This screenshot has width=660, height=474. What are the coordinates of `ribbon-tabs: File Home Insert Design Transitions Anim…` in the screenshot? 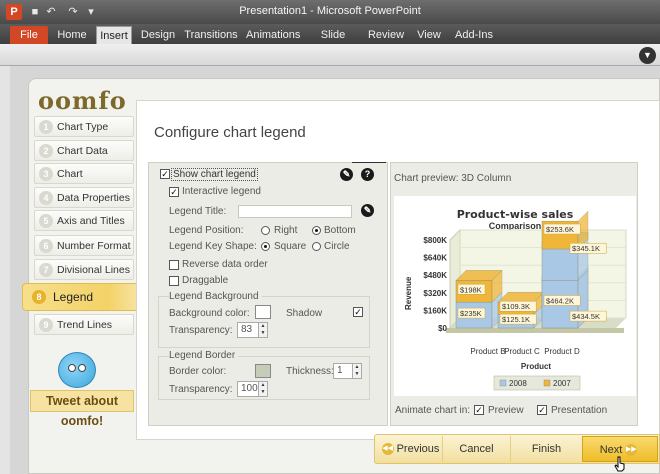 It's located at (330, 41).